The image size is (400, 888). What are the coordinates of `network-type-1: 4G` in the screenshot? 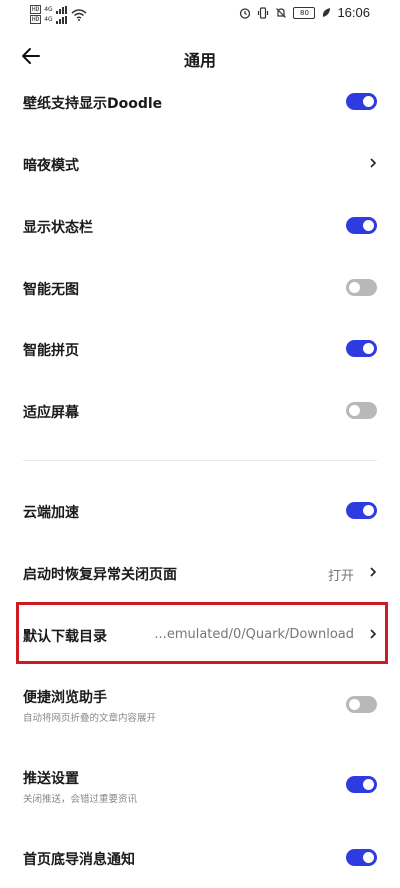 It's located at (48, 9).